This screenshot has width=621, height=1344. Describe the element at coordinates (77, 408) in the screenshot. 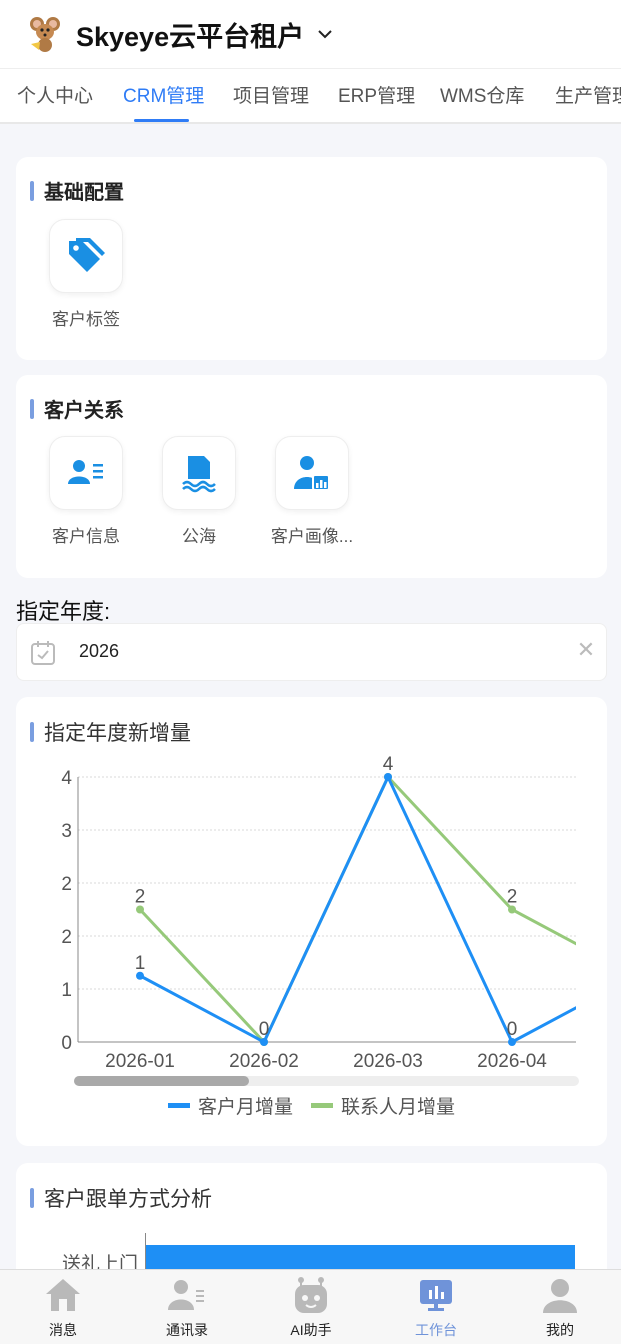

I see `section-title: 客户关系` at that location.